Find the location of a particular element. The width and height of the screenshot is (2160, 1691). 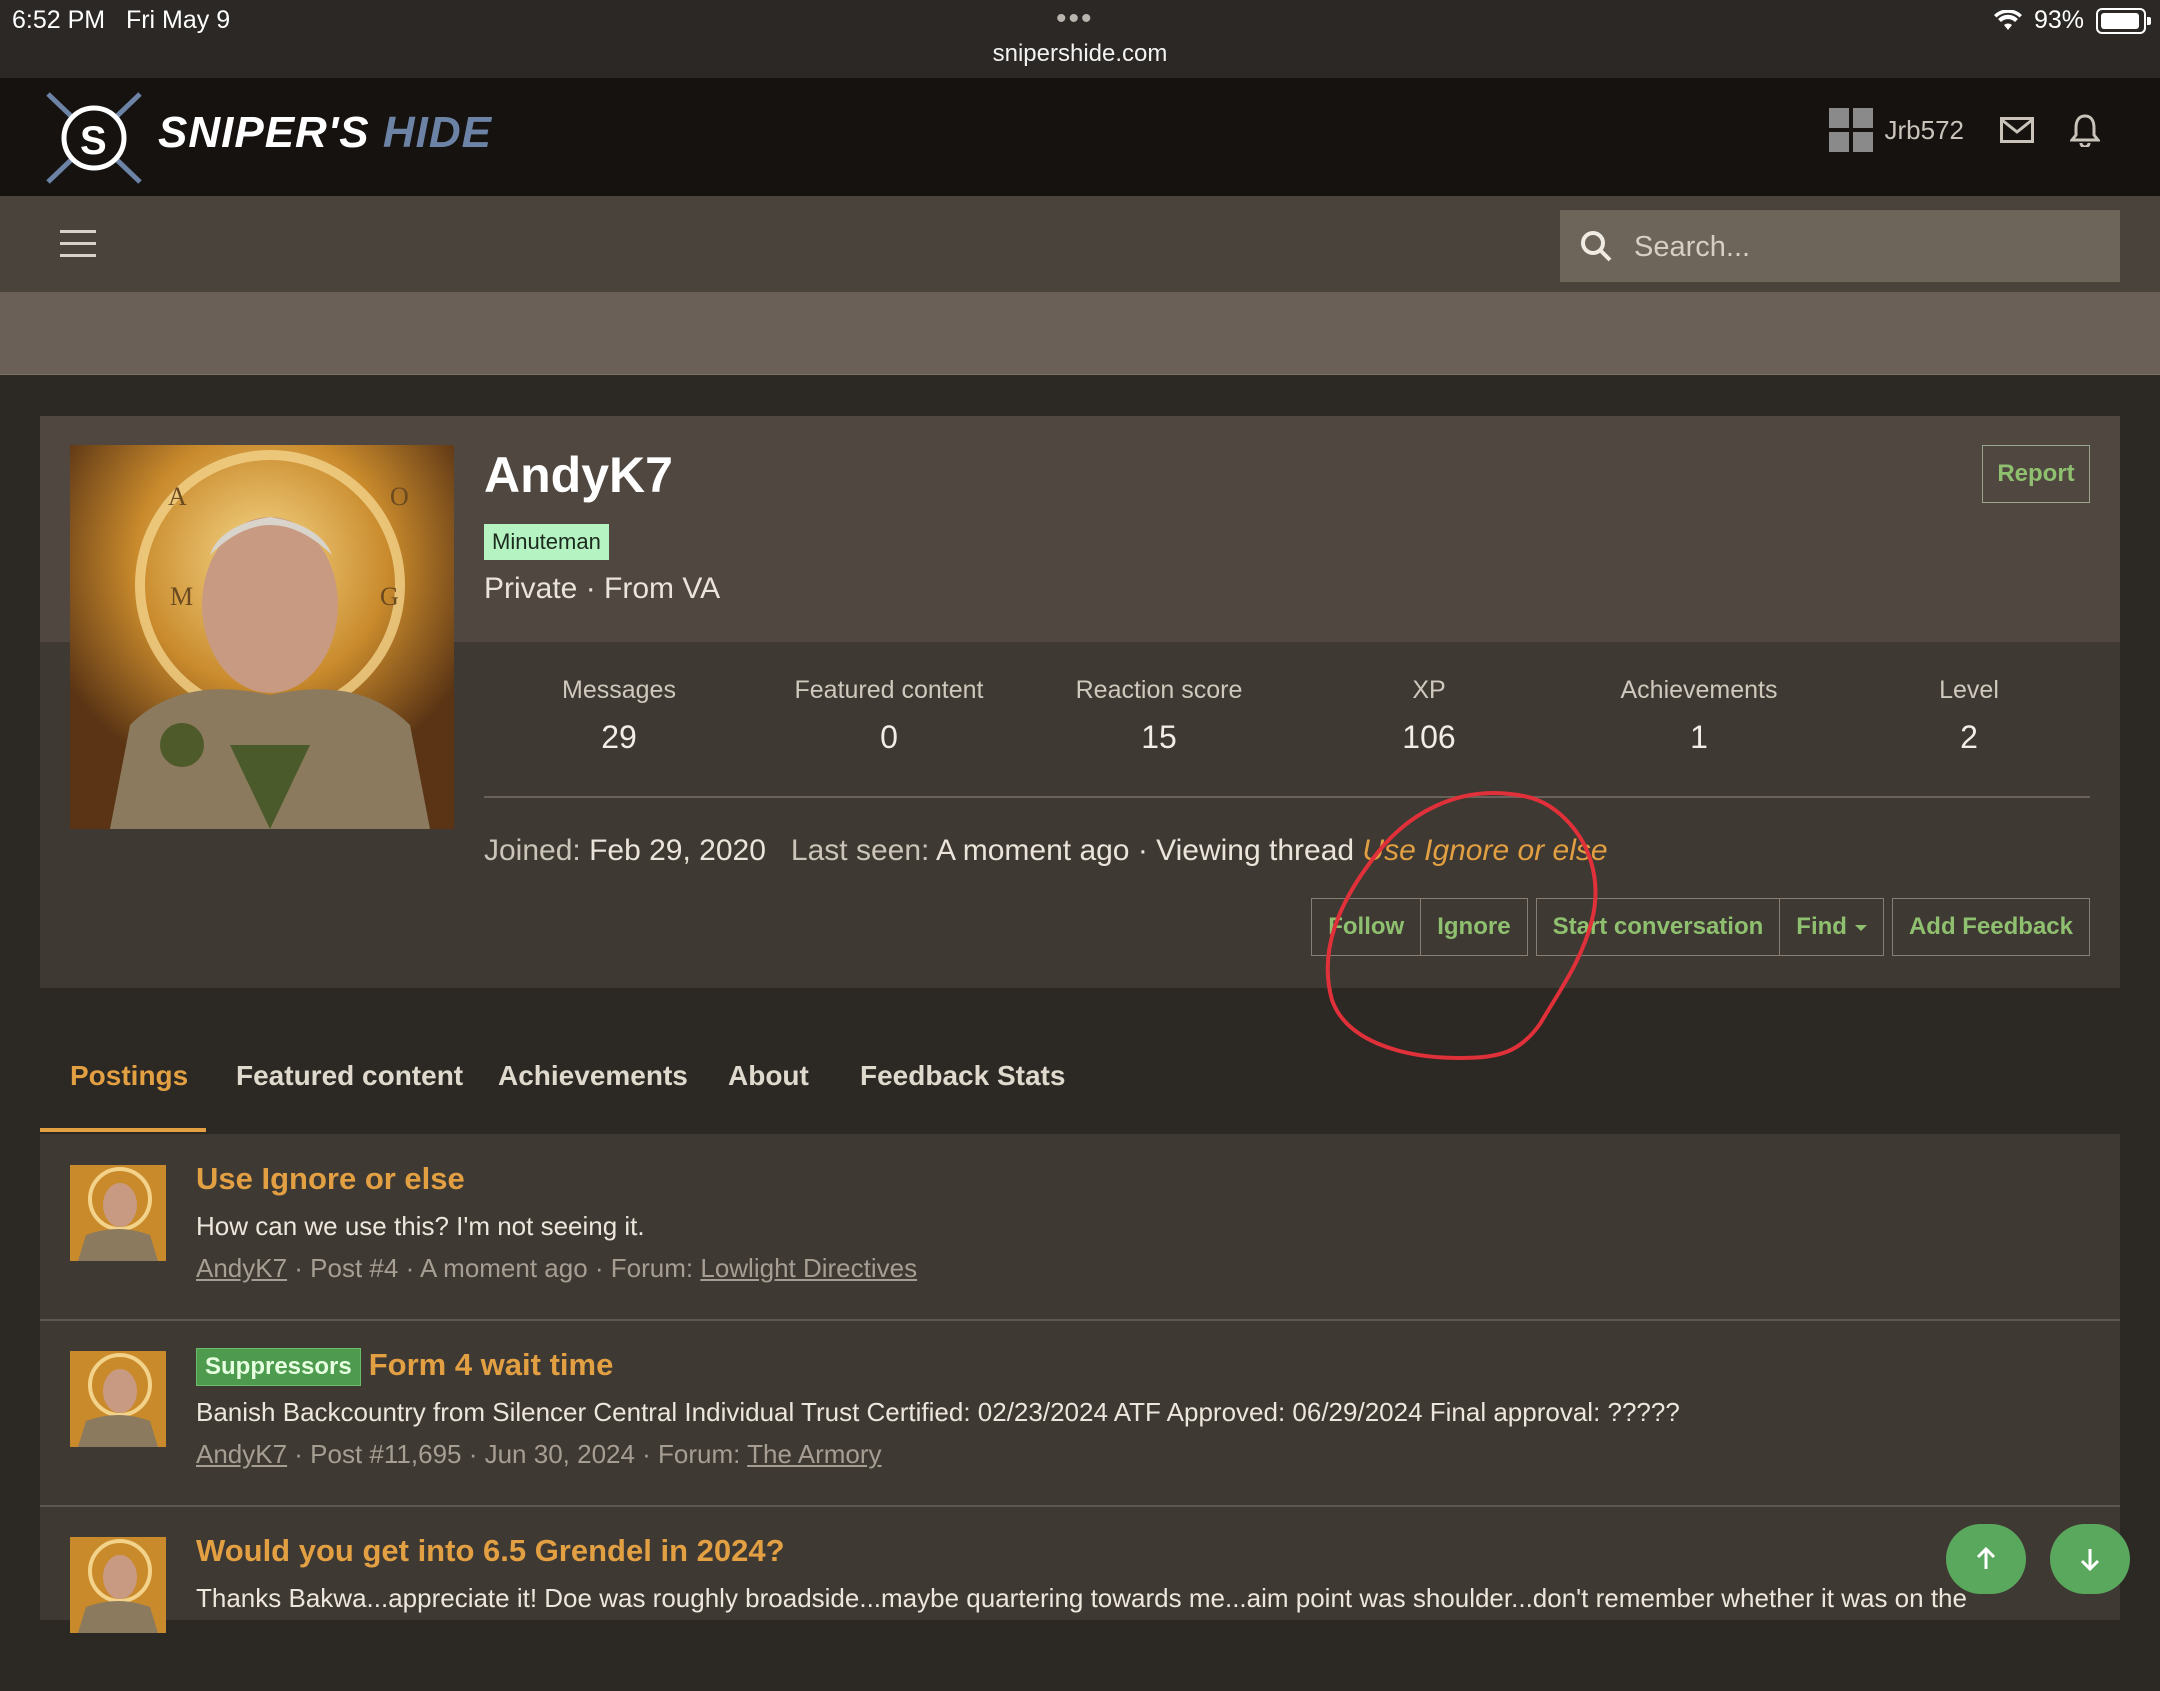

svg-text: O is located at coordinates (399, 496).